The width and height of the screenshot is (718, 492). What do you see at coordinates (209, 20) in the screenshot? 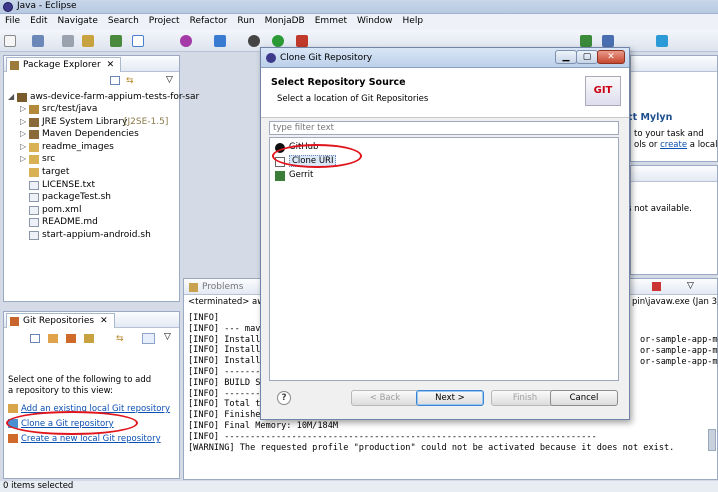
I see `menu-refactor: Refactor` at bounding box center [209, 20].